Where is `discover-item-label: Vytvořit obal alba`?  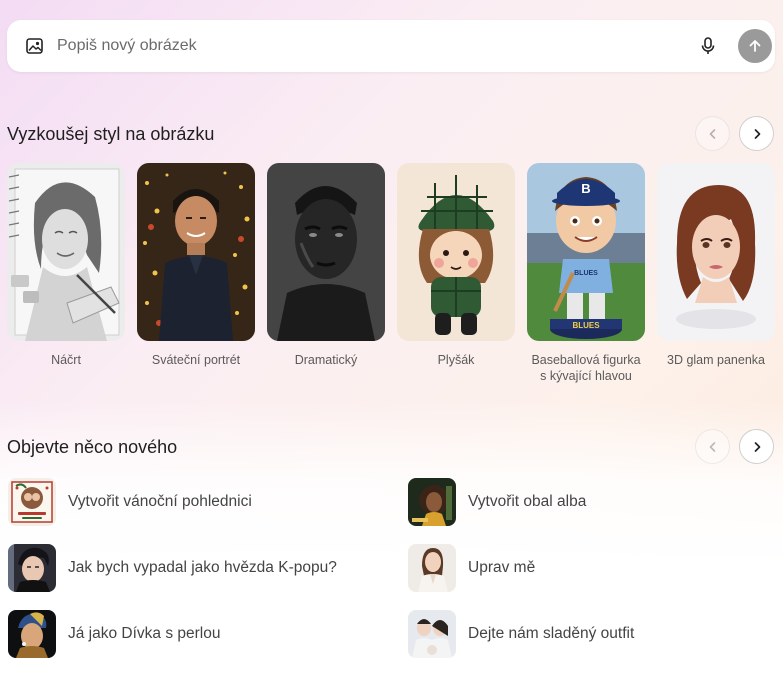 discover-item-label: Vytvořit obal alba is located at coordinates (527, 501).